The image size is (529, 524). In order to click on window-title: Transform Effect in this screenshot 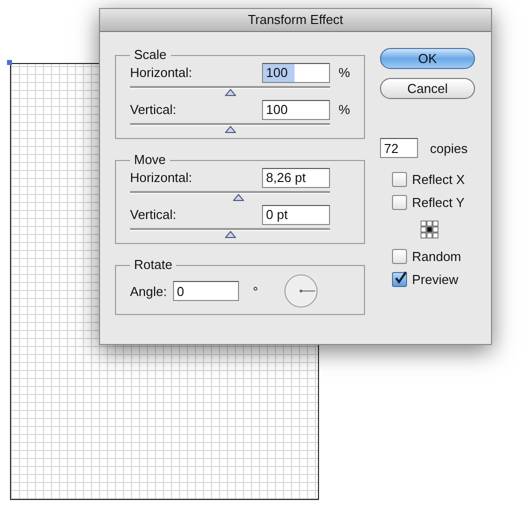, I will do `click(295, 20)`.